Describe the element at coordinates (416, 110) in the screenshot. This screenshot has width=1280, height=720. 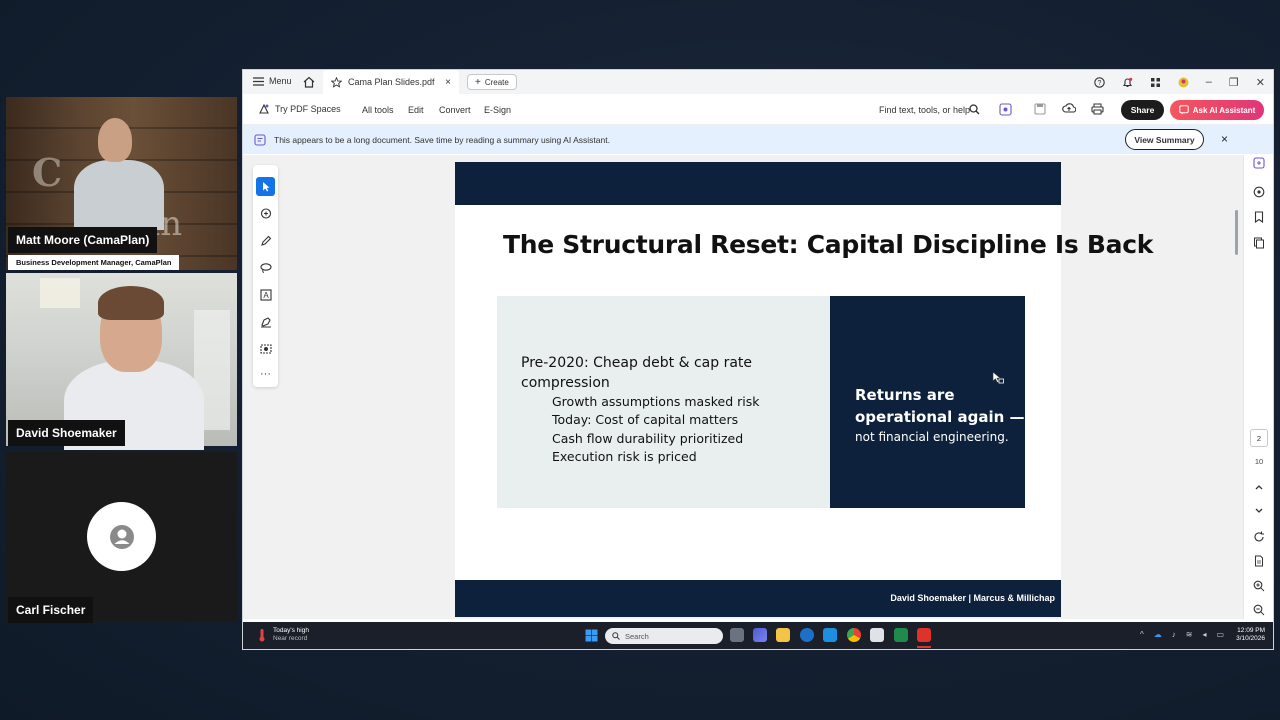
I see `edit-menu: Edit` at that location.